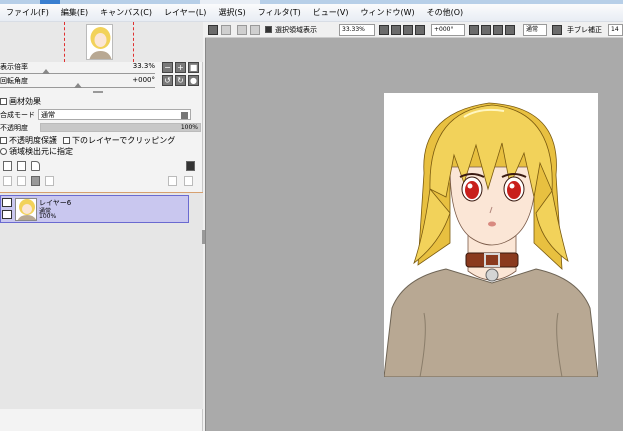 The width and height of the screenshot is (623, 431). What do you see at coordinates (331, 13) in the screenshot?
I see `menu-view: ビュー(V)` at bounding box center [331, 13].